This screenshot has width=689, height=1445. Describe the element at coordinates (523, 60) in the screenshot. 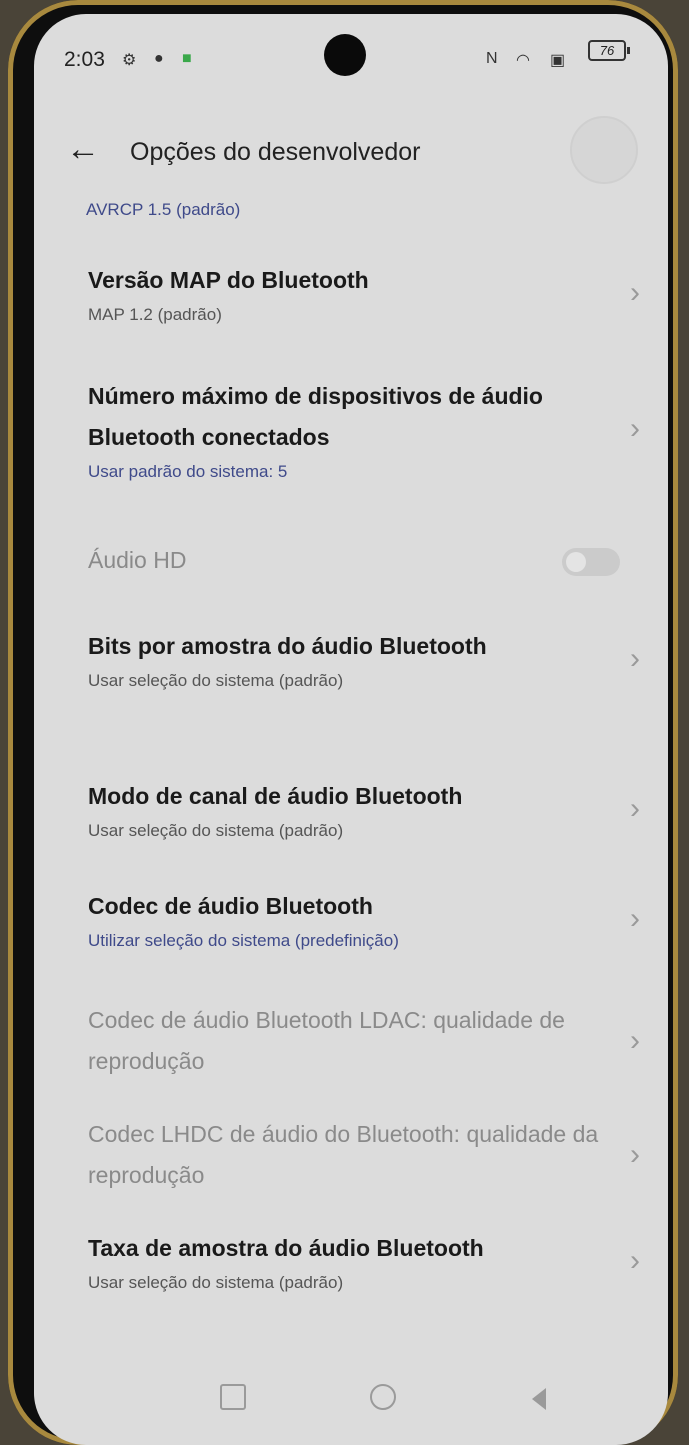

I see `wifi-icon: ◠` at that location.